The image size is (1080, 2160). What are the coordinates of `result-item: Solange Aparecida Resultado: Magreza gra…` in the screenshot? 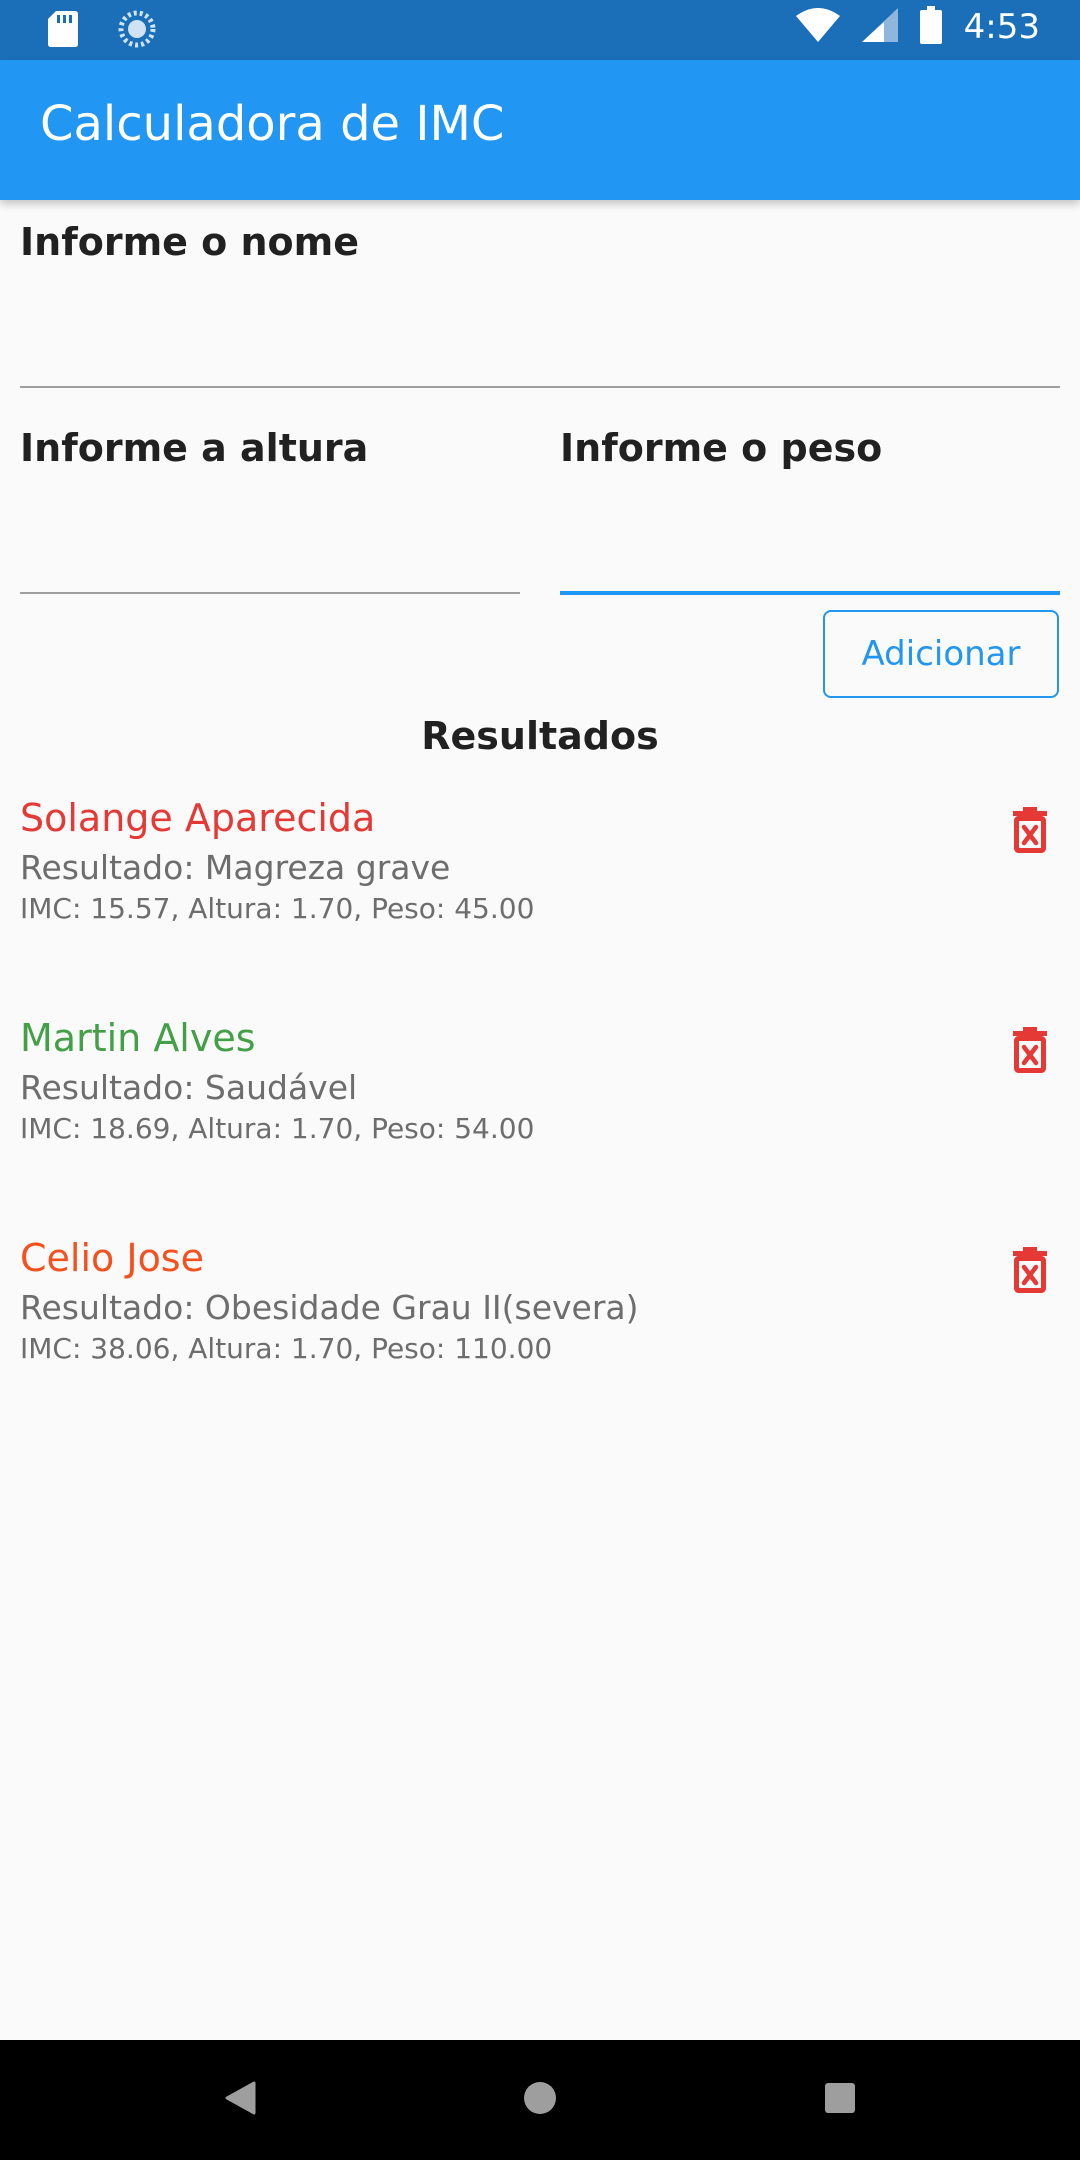 It's located at (540, 896).